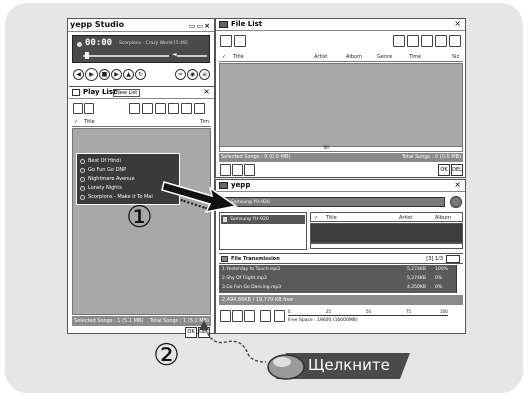  What do you see at coordinates (455, 57) in the screenshot?
I see `filelist-col-size: Siz` at bounding box center [455, 57].